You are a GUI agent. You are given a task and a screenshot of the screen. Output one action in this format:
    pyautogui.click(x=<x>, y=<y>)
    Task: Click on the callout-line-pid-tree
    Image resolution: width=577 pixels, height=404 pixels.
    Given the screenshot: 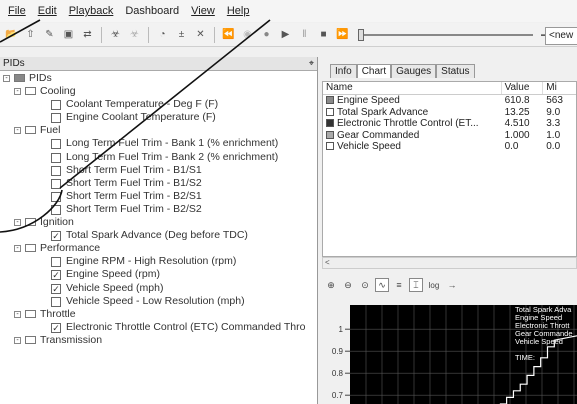 What is the action you would take?
    pyautogui.click(x=31, y=211)
    